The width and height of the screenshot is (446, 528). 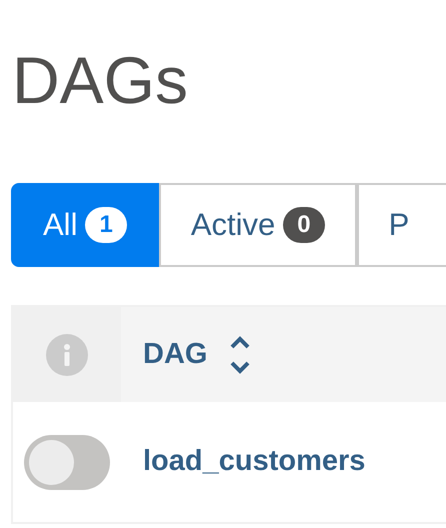 What do you see at coordinates (67, 355) in the screenshot?
I see `info-icon` at bounding box center [67, 355].